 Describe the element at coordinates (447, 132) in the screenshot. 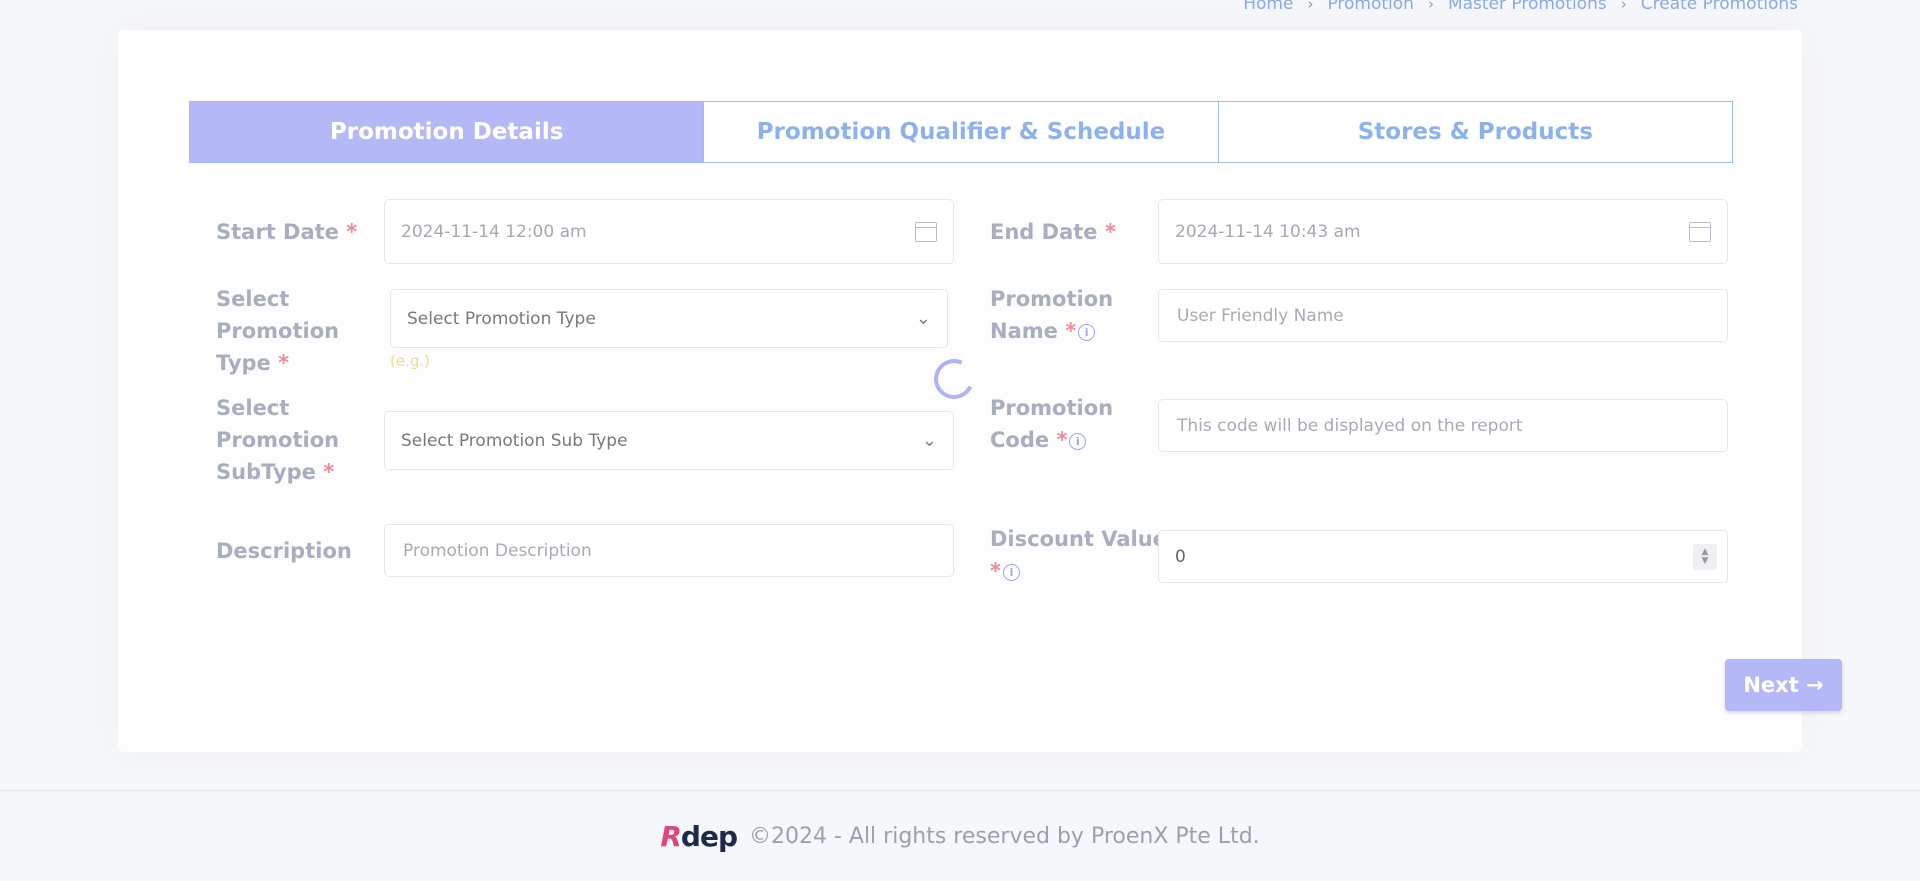

I see `tab-promotion-details: Promotion Details` at that location.